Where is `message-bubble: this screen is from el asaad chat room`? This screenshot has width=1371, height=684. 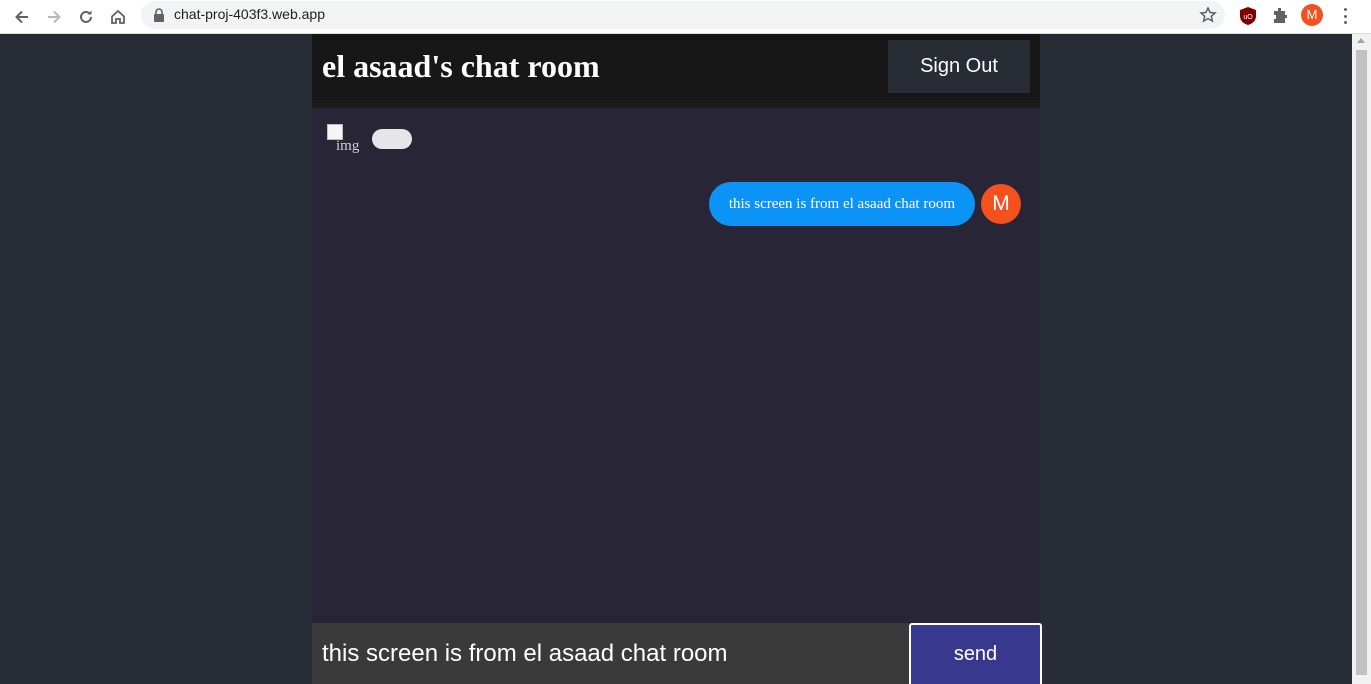
message-bubble: this screen is from el asaad chat room is located at coordinates (841, 204).